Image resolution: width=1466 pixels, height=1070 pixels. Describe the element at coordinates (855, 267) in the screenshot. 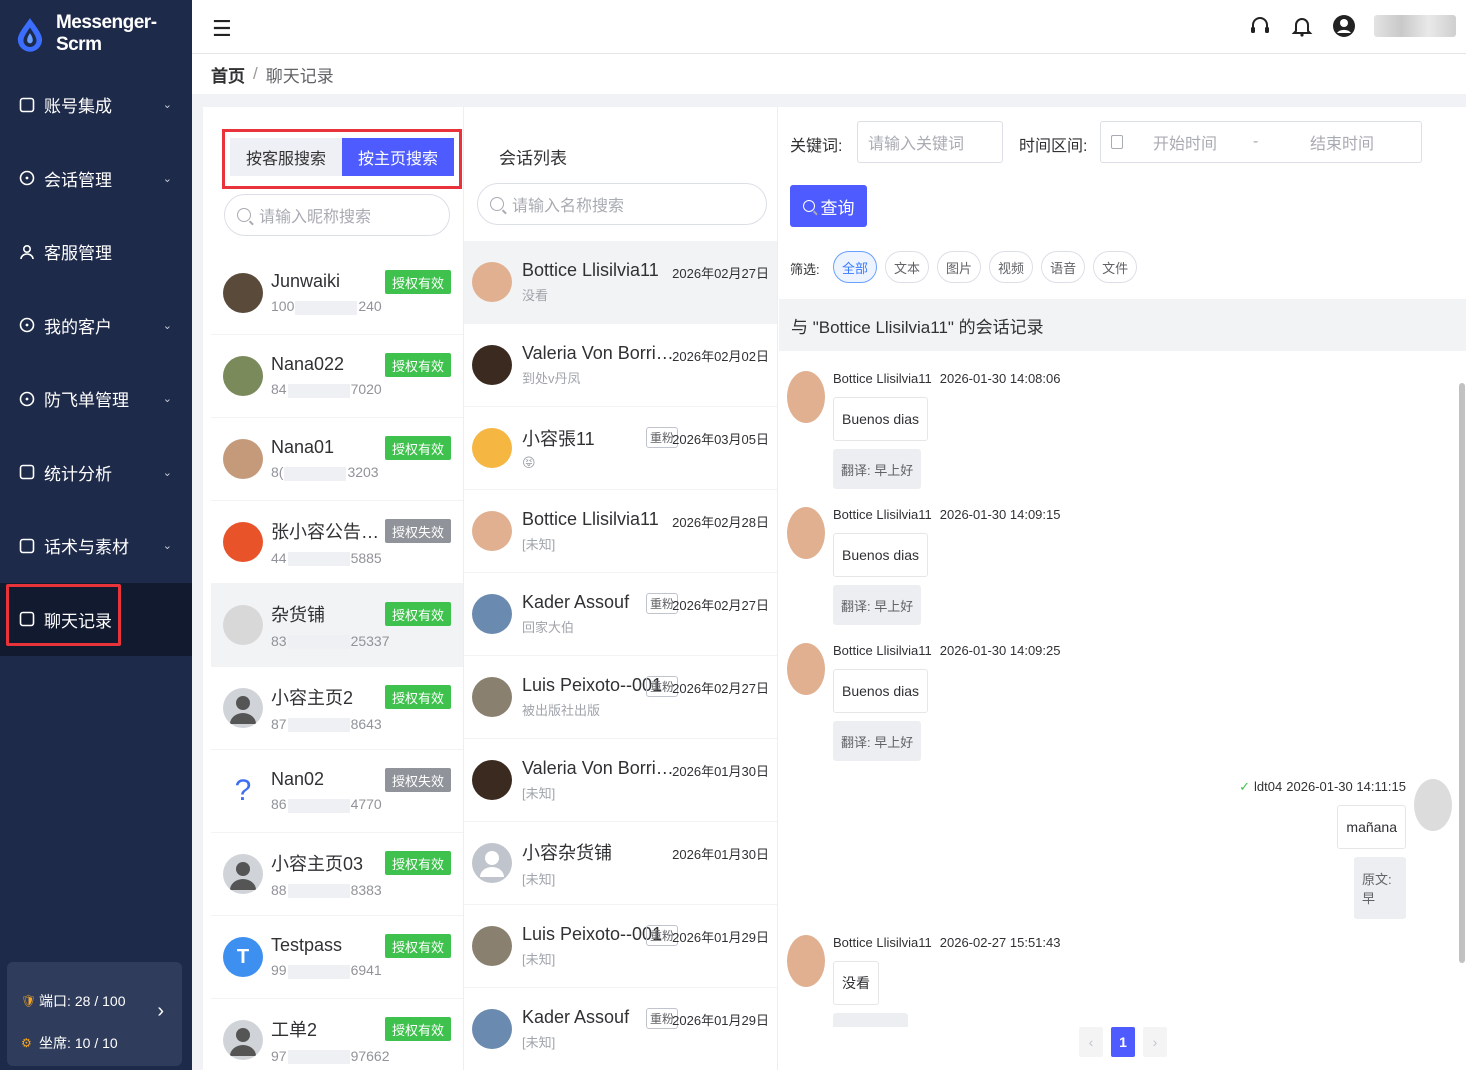

I see `filter-chip: 全部` at that location.